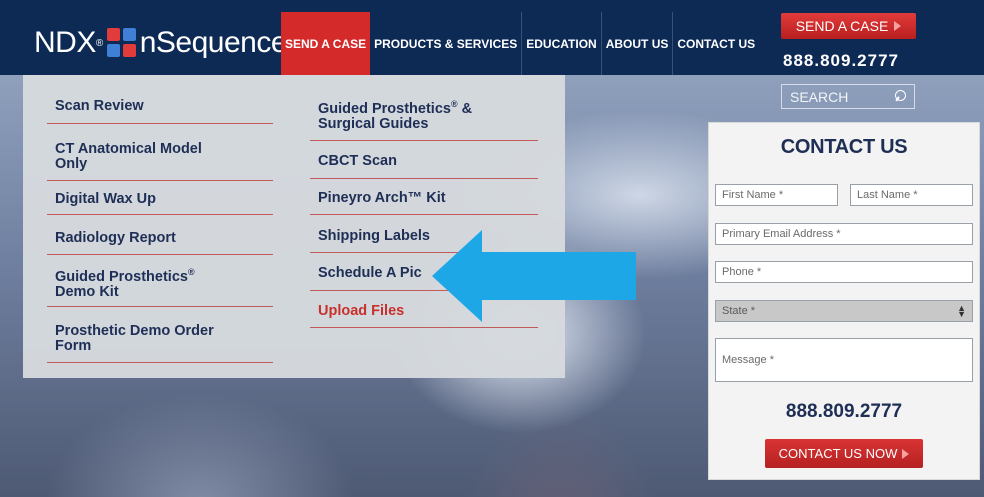  What do you see at coordinates (844, 272) in the screenshot?
I see `phone-field: Phone *` at bounding box center [844, 272].